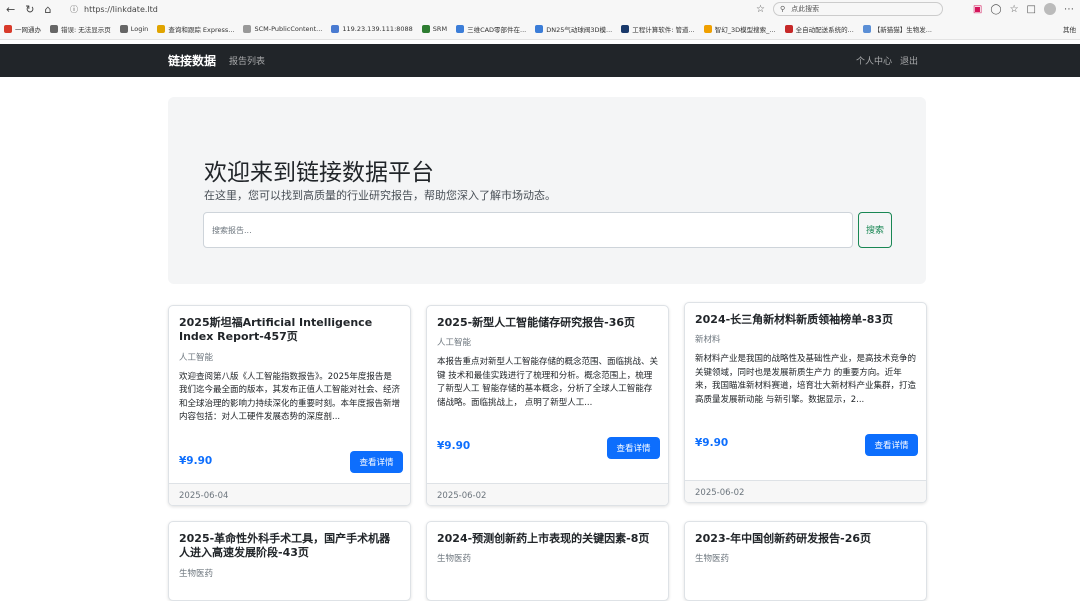  What do you see at coordinates (86, 29) in the screenshot?
I see `bookmark-label: 错误: 无法显示页` at bounding box center [86, 29].